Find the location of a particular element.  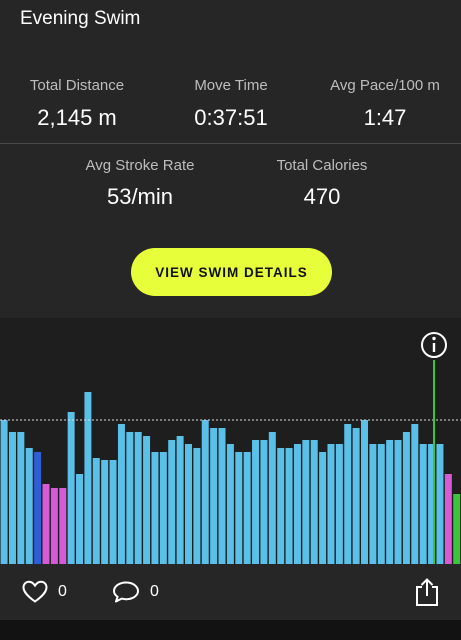

total-calories-label: Total Calories is located at coordinates (322, 165).